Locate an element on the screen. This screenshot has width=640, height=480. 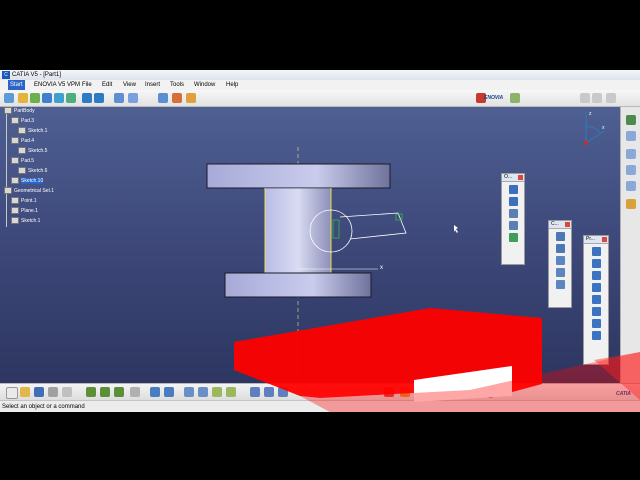
conic-icon is located at coordinates (596, 299).